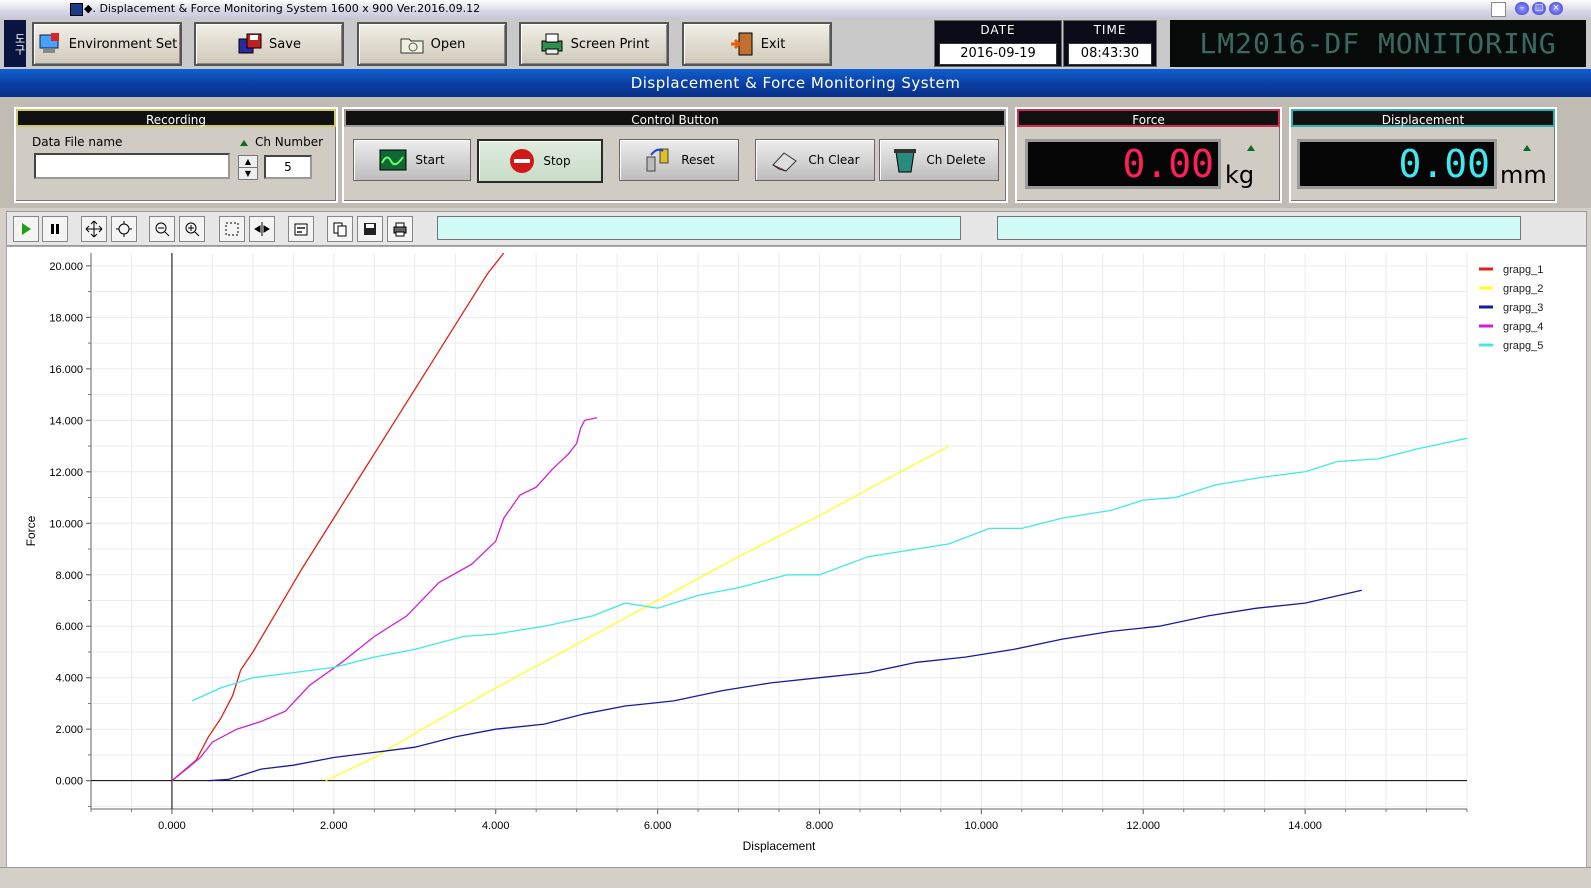 This screenshot has width=1591, height=888. Describe the element at coordinates (1523, 175) in the screenshot. I see `displacement-unit: mm` at that location.